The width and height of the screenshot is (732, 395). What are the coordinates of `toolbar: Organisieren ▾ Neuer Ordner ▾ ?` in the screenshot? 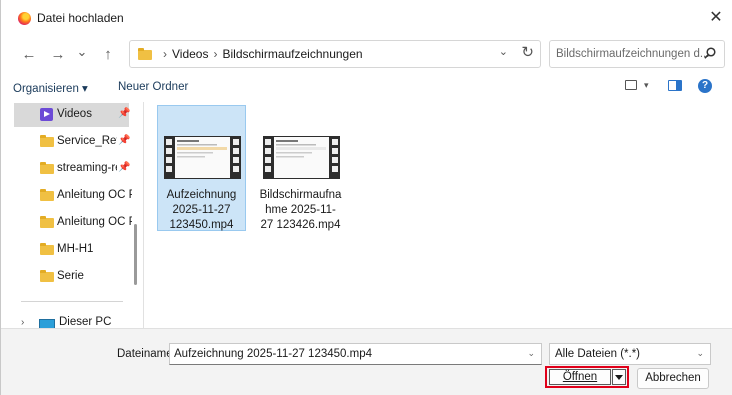 It's located at (366, 87).